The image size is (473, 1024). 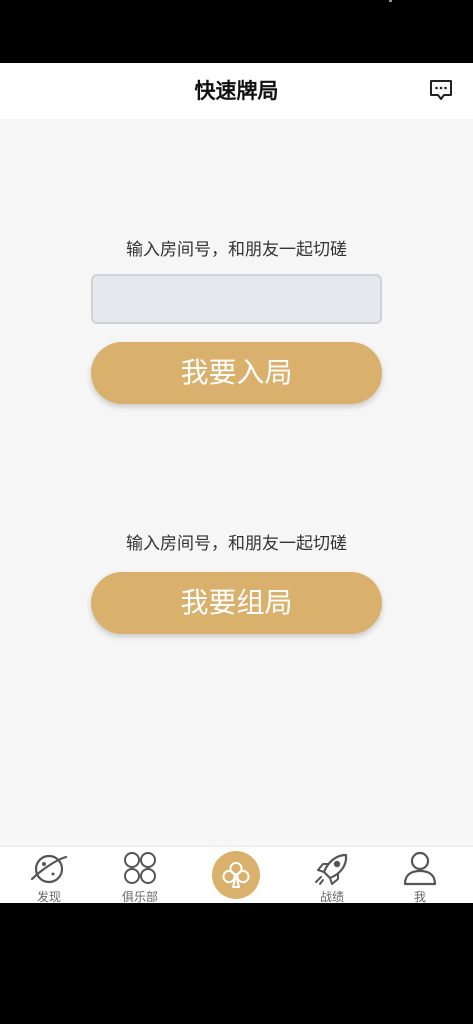 I want to click on tab-quick-game, so click(x=236, y=875).